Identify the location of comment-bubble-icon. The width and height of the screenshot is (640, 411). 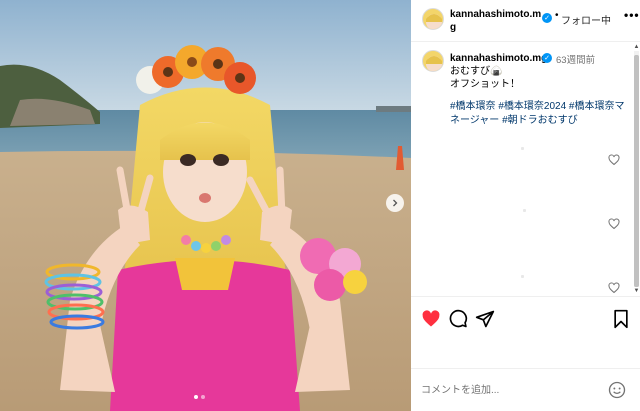
(458, 319).